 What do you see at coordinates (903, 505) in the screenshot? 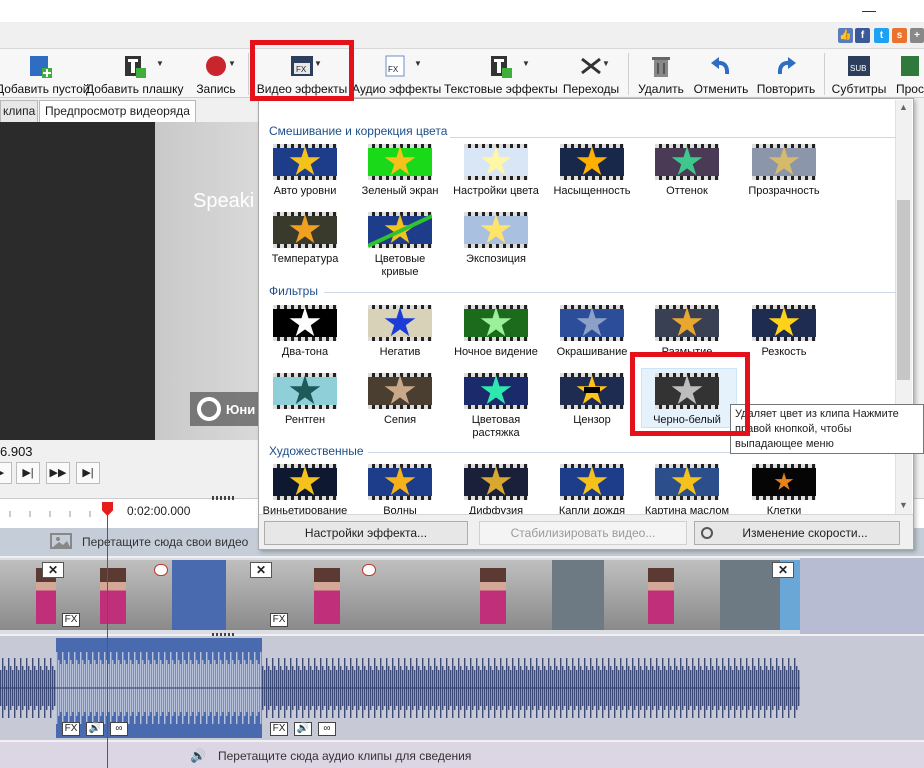
I see `scroll-down-icon: ▼` at bounding box center [903, 505].